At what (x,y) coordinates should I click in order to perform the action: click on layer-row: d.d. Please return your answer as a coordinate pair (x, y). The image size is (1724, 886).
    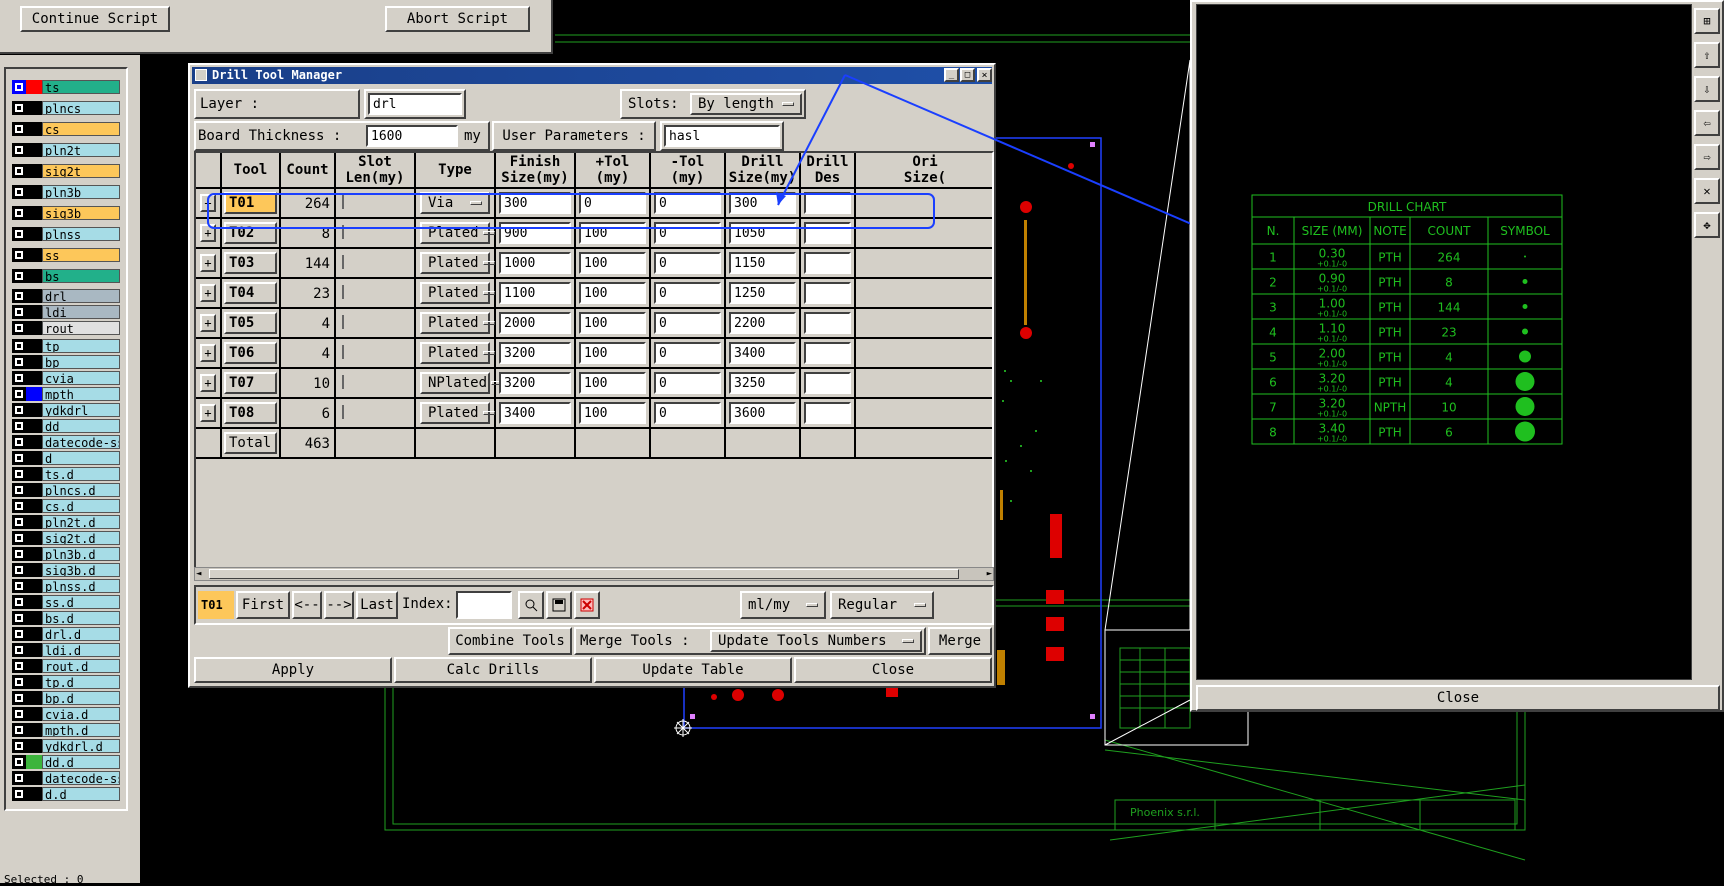
    Looking at the image, I should click on (66, 794).